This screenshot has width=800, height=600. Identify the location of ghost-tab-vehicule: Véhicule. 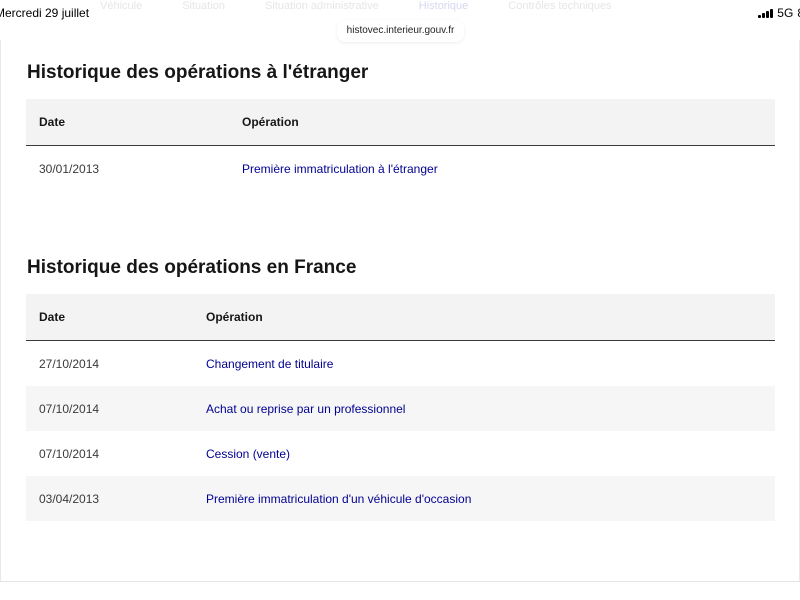
(121, 10).